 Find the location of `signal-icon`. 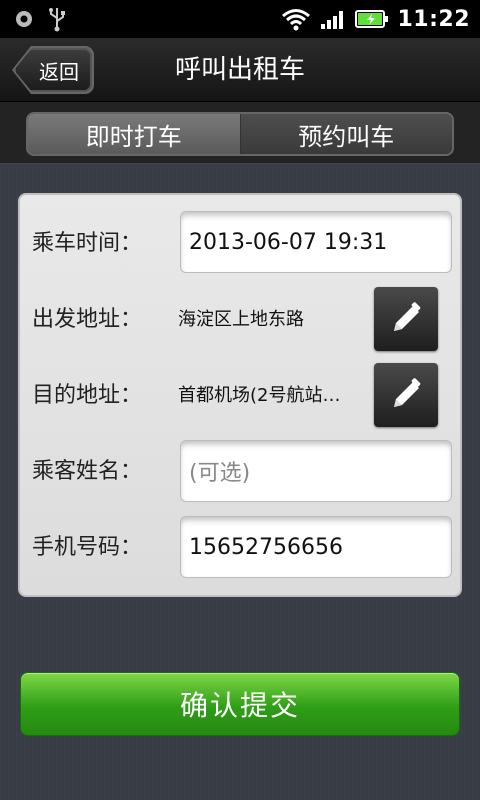

signal-icon is located at coordinates (333, 19).